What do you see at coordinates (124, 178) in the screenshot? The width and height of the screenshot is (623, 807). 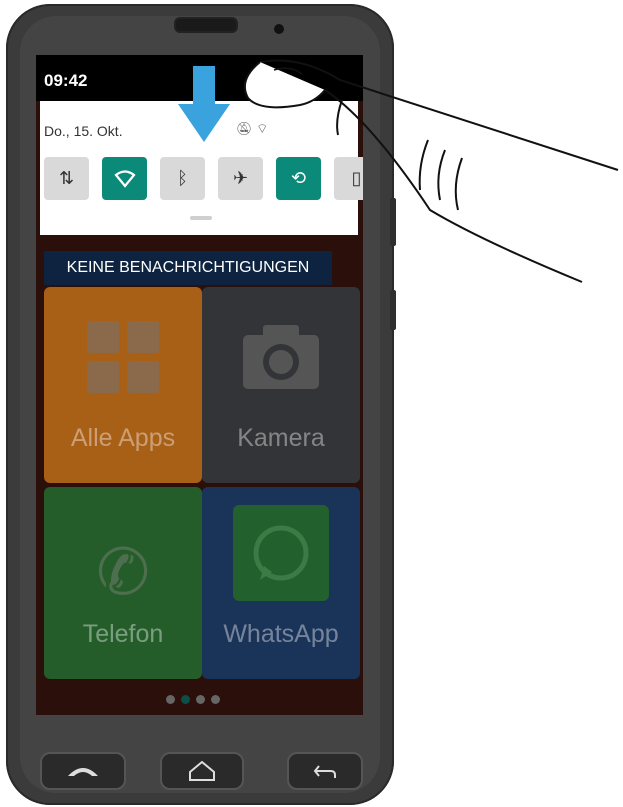 I see `wifi-icon` at bounding box center [124, 178].